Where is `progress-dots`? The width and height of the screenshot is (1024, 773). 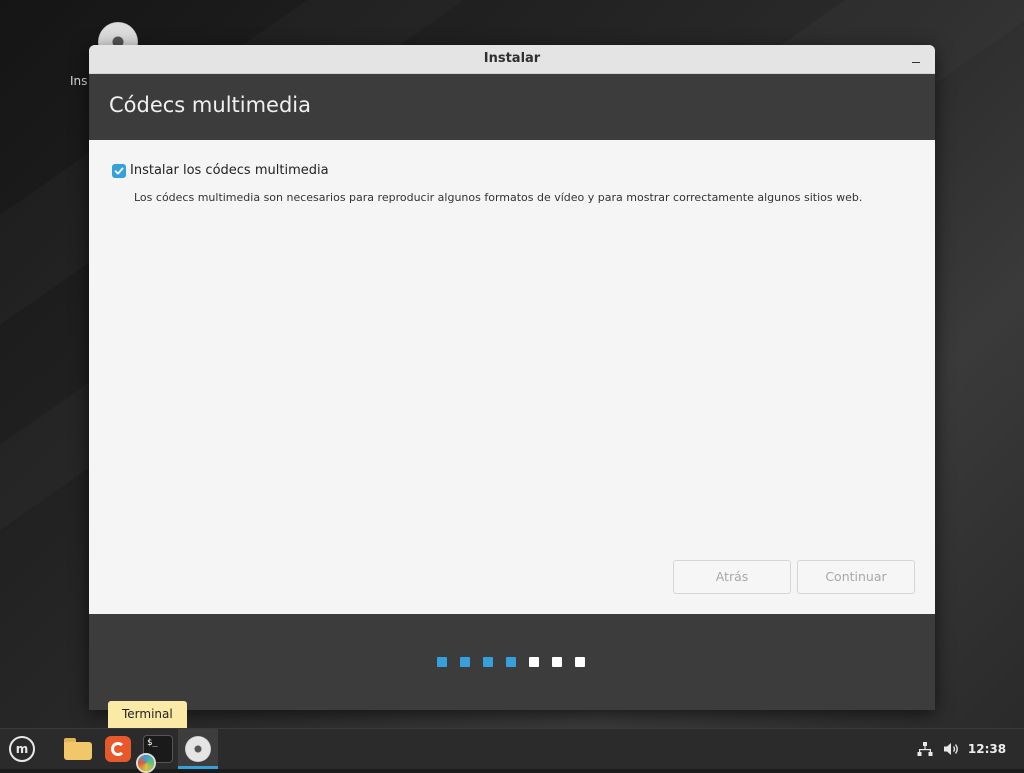 progress-dots is located at coordinates (517, 662).